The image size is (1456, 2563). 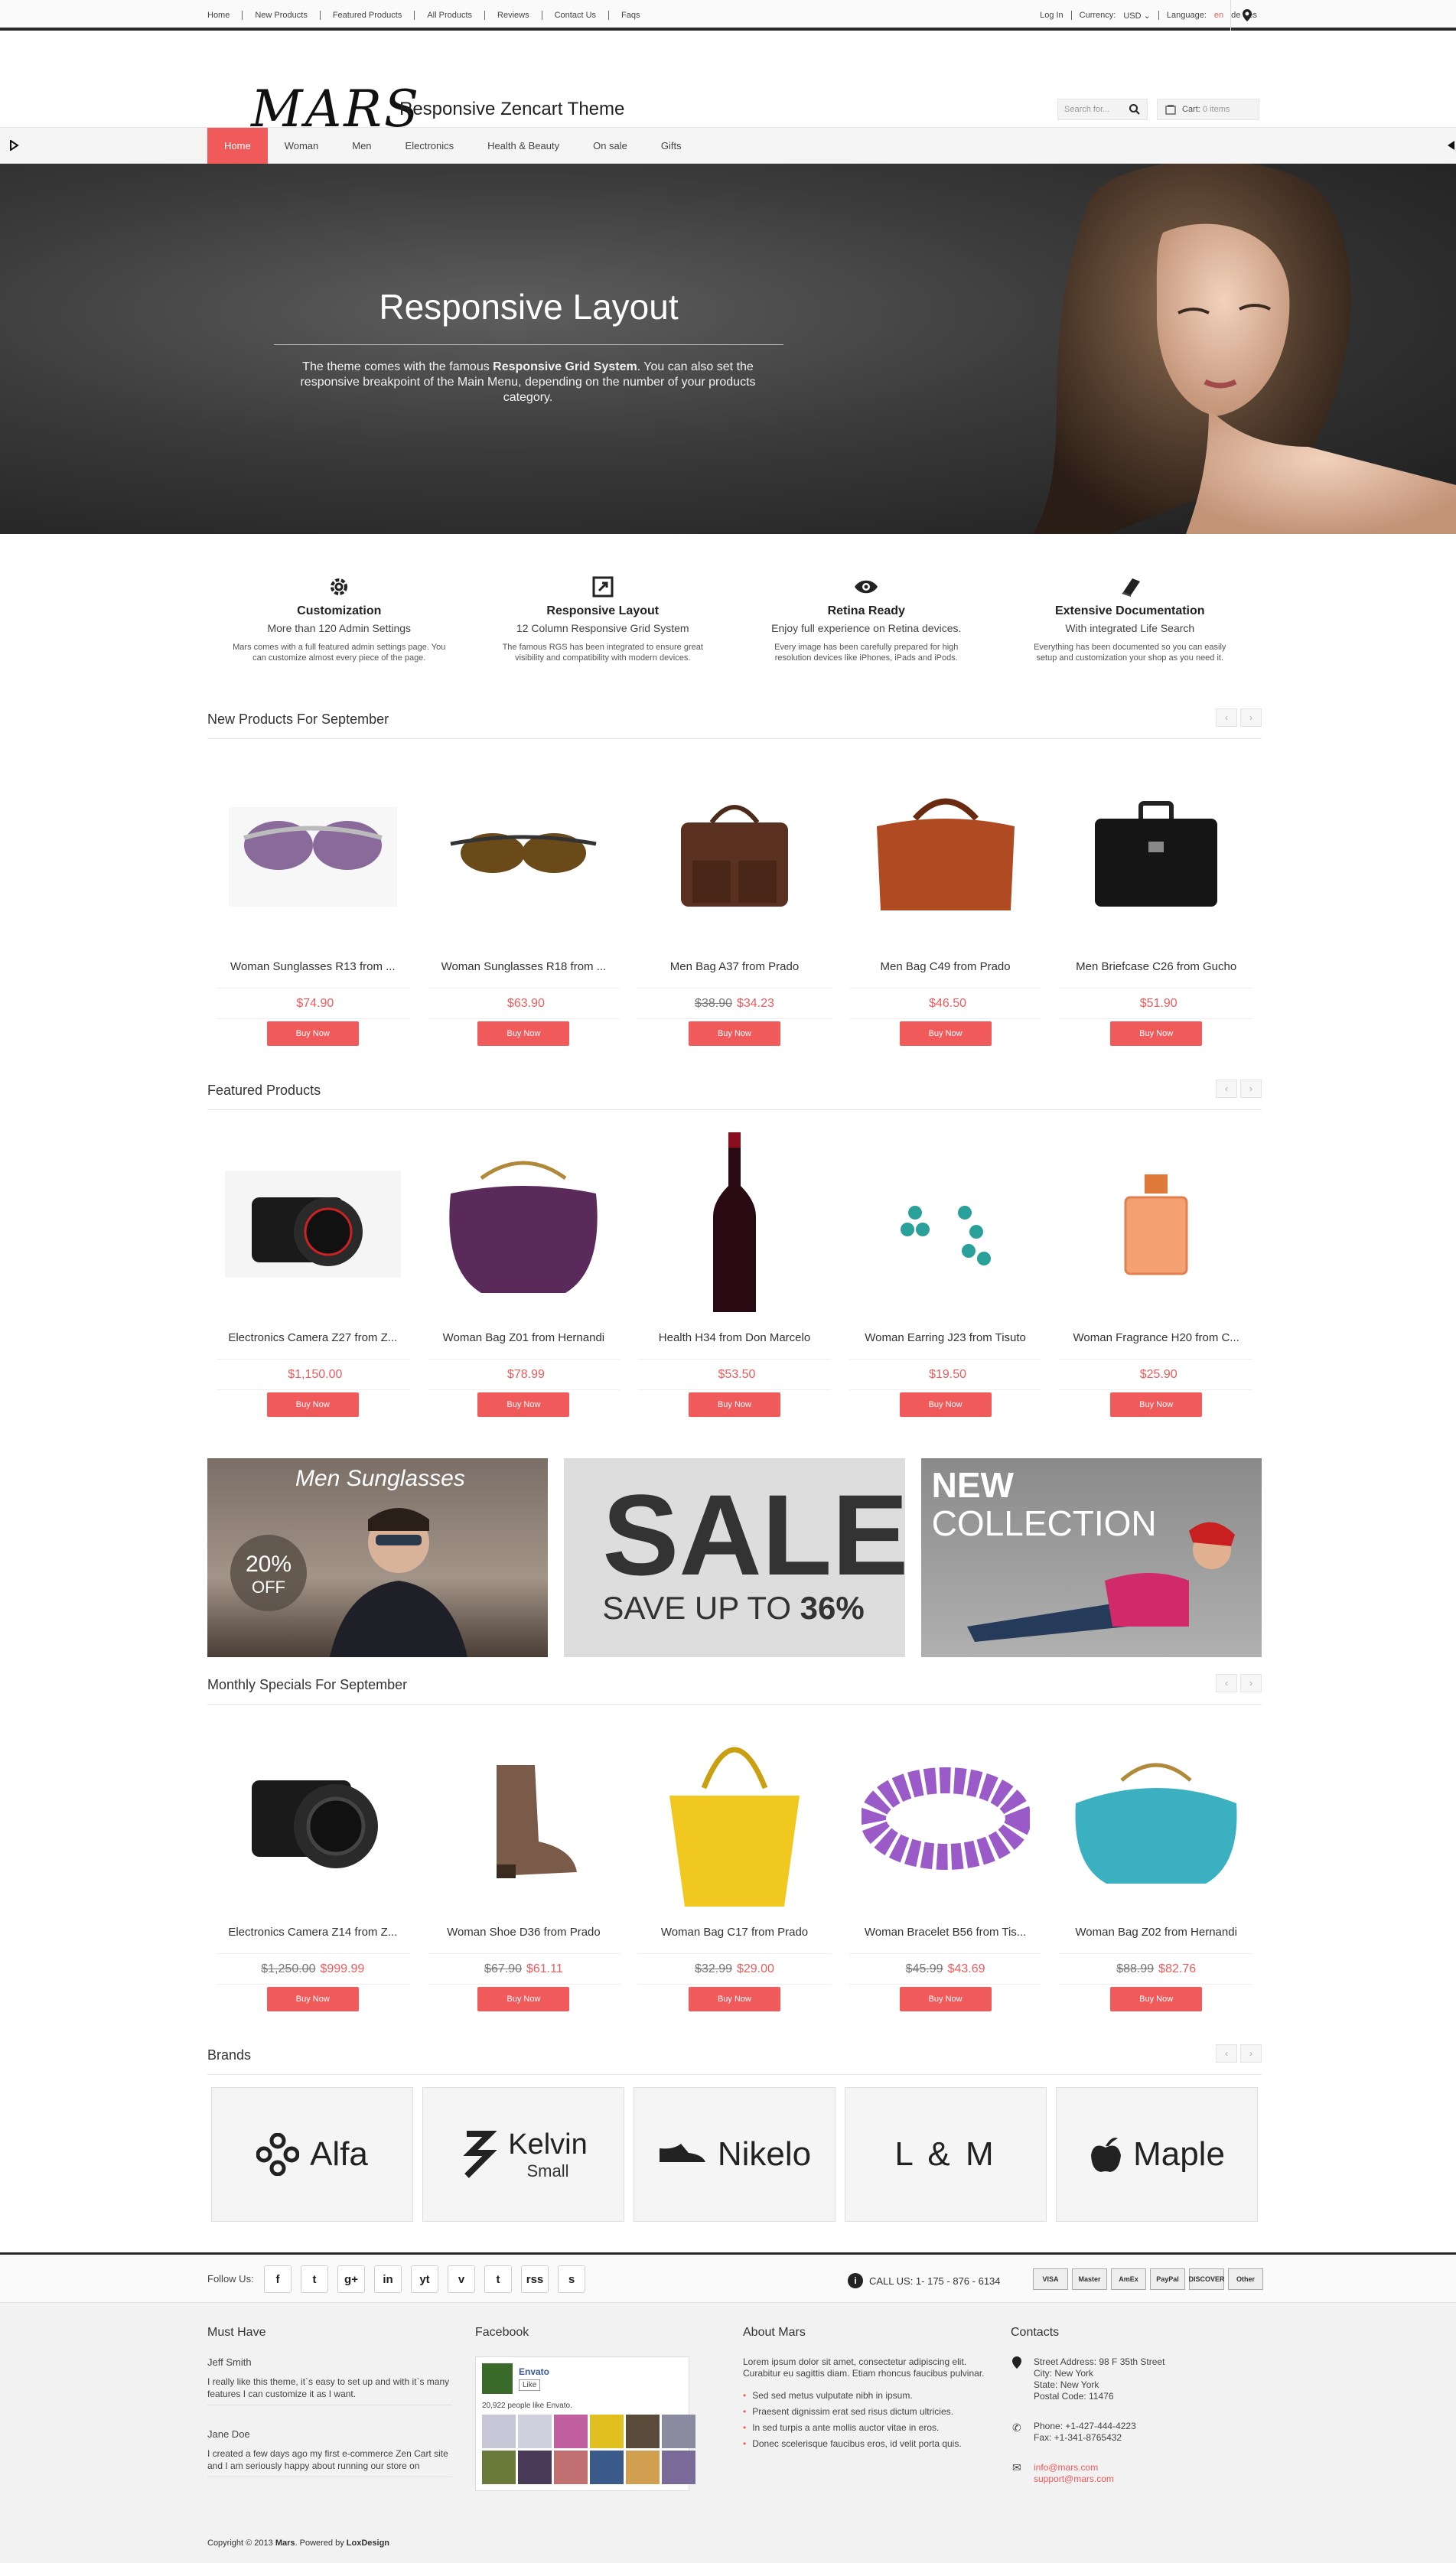 I want to click on banner-new-collection: NEW COLLECTION, so click(x=1091, y=1557).